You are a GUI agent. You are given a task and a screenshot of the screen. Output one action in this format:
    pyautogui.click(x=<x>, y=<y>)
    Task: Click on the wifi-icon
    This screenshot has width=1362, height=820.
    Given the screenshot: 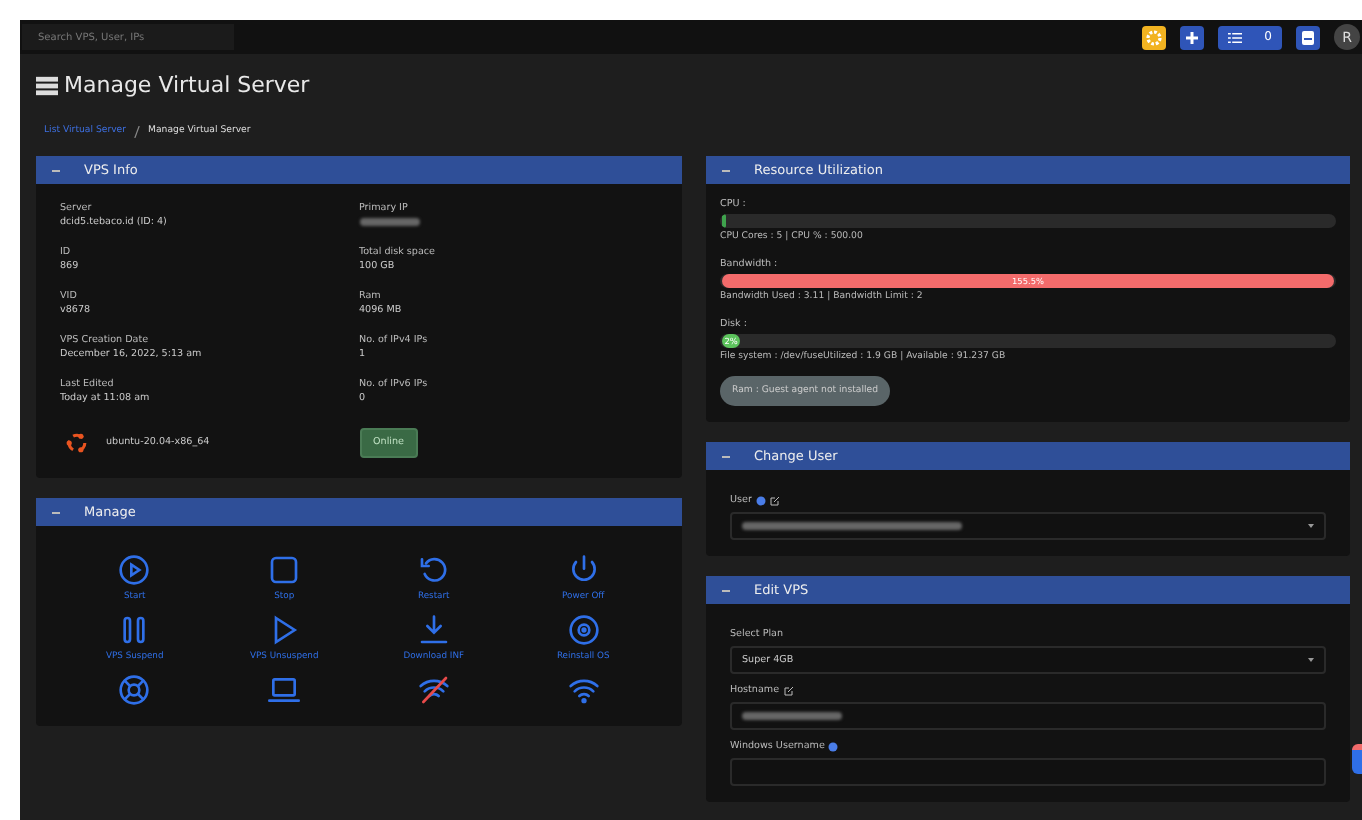 What is the action you would take?
    pyautogui.click(x=583, y=690)
    